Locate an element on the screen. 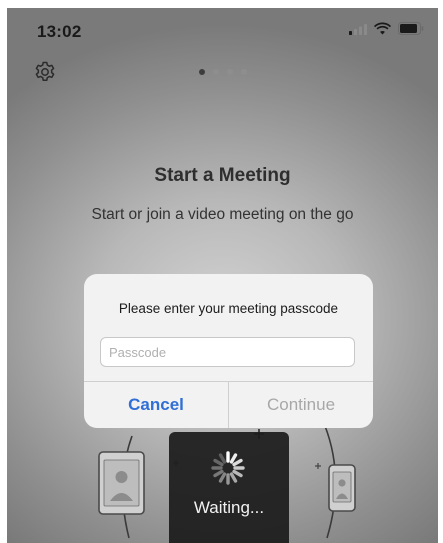 The width and height of the screenshot is (443, 543). loading-spinner-icon is located at coordinates (228, 468).